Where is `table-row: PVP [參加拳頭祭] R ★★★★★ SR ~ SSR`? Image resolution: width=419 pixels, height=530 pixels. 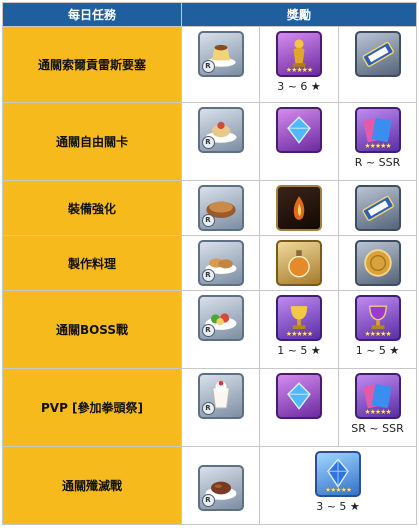
table-row: PVP [參加拳頭祭] R ★★★★★ SR ~ SSR is located at coordinates (210, 407).